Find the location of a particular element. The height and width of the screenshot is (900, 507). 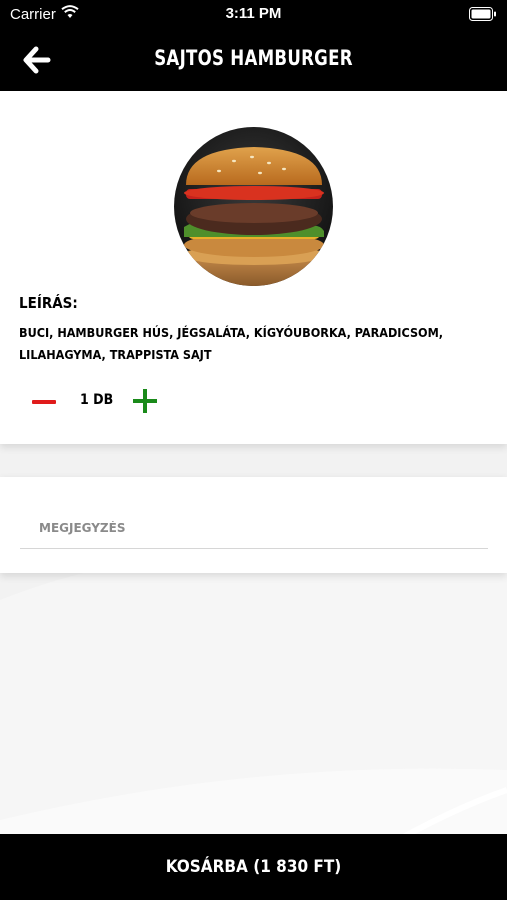

page-title: SAJTOS HAMBURGER is located at coordinates (253, 58).